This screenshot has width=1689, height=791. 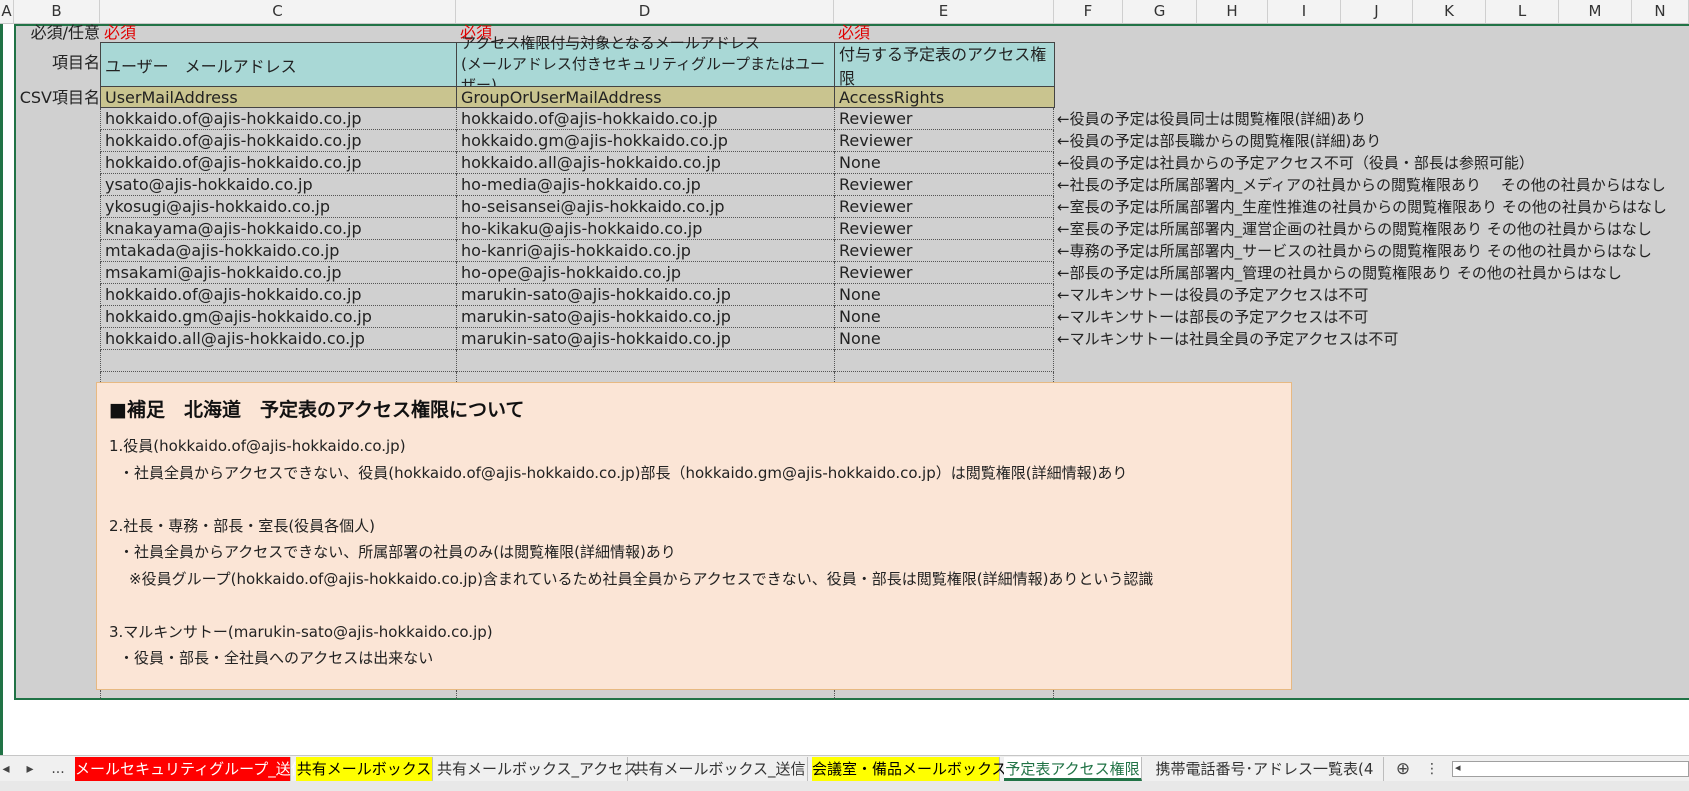 I want to click on tab-shared-mailbox-send: 共有メールボックス_送信, so click(x=720, y=769).